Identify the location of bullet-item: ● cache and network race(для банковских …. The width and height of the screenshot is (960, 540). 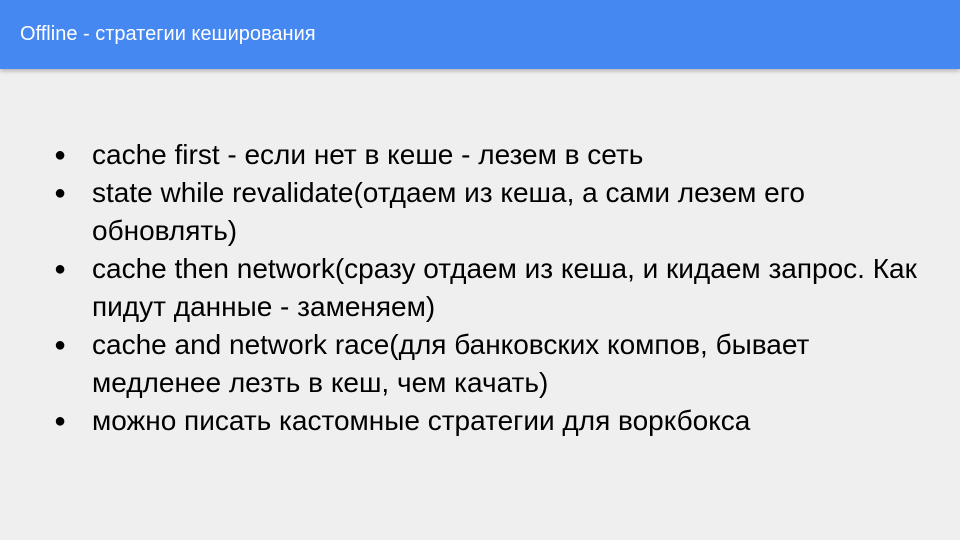
(490, 364).